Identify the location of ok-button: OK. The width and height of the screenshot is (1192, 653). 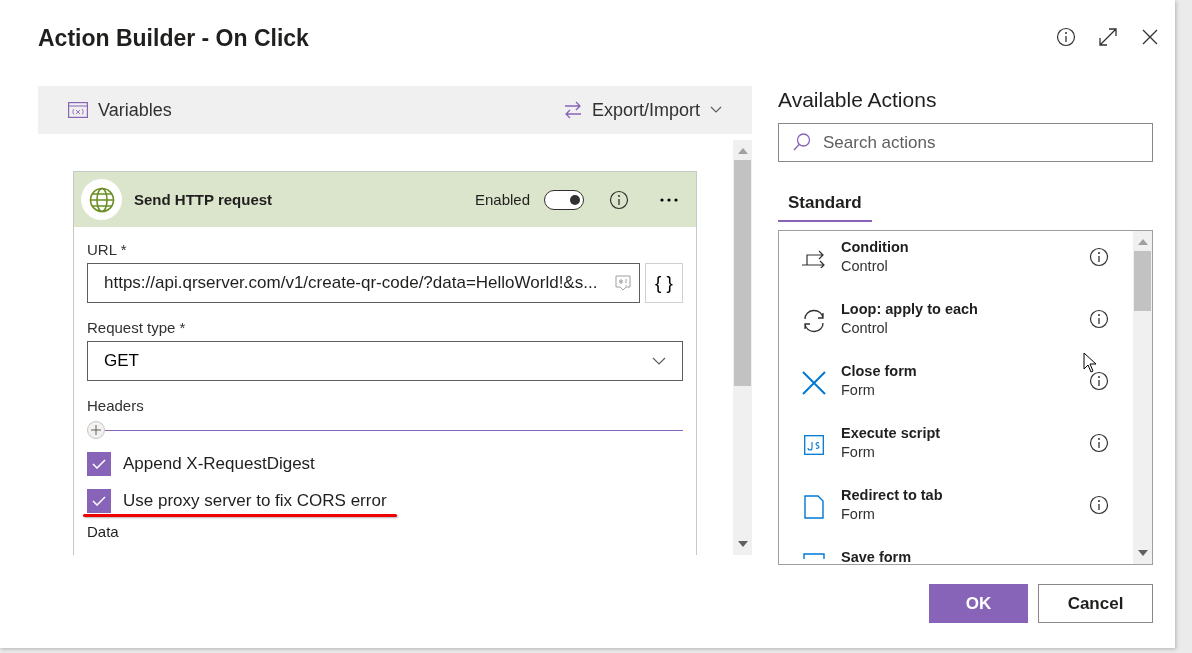
(978, 603).